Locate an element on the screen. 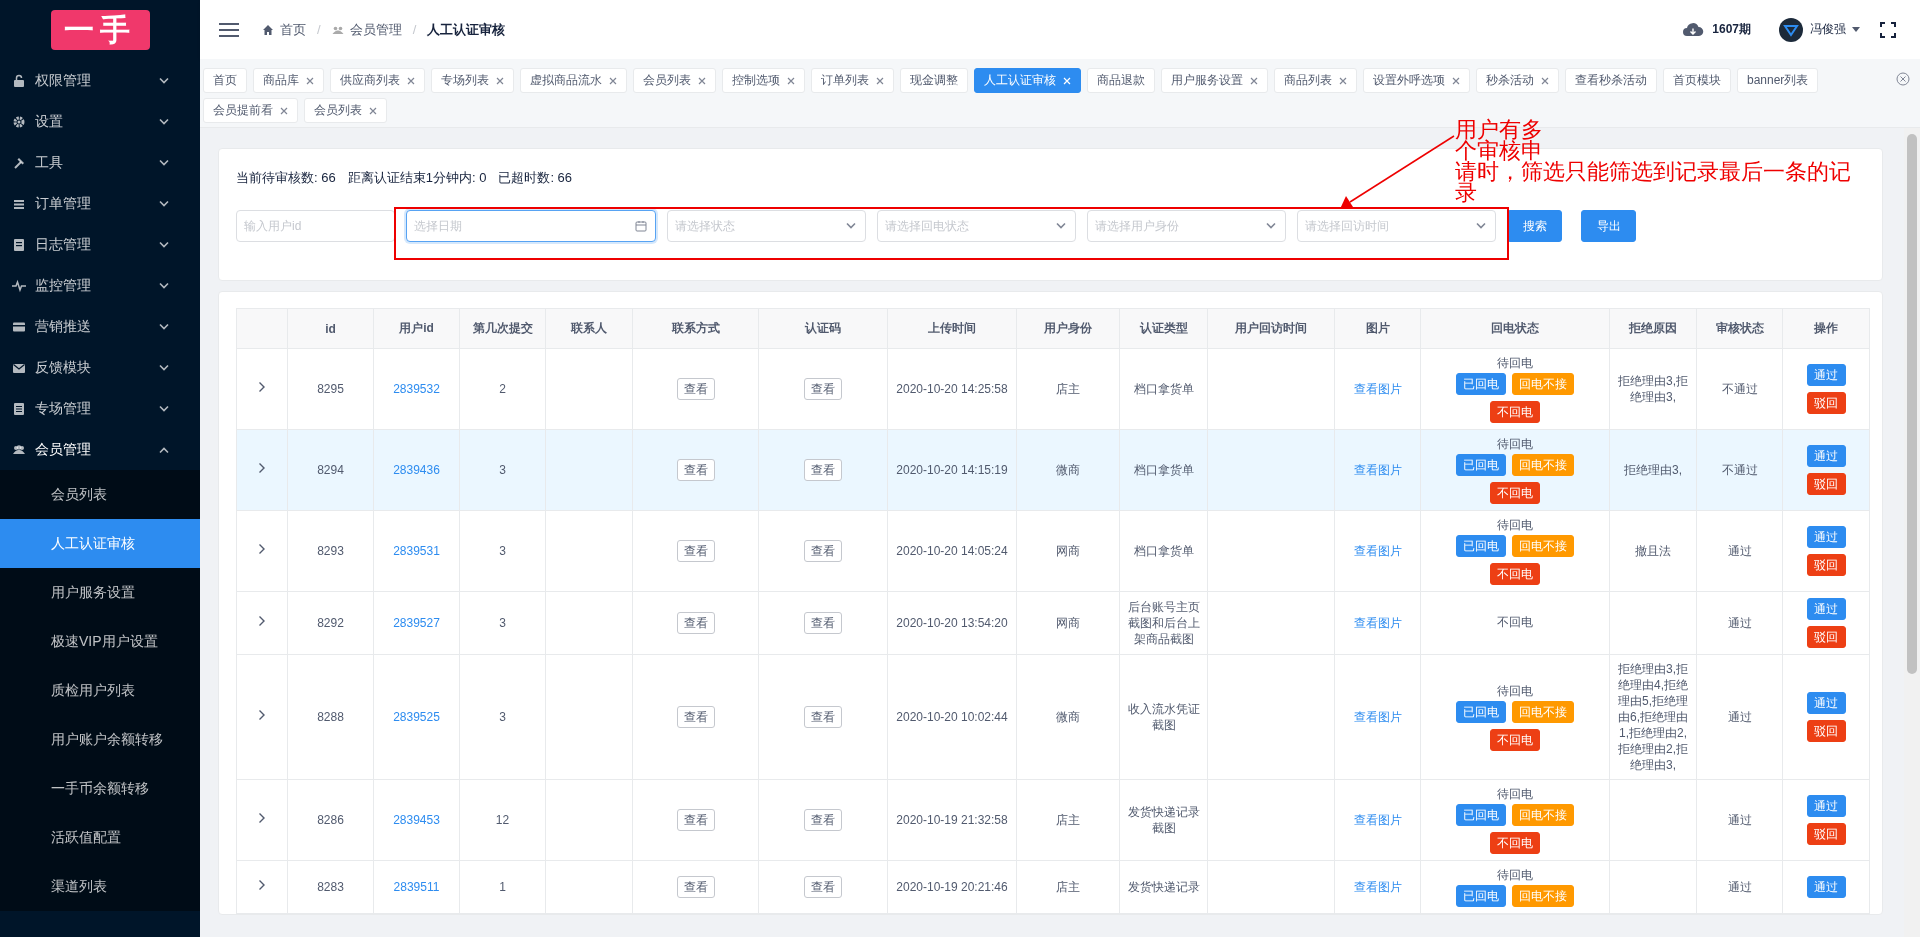 The width and height of the screenshot is (1920, 937). tab: banner列表 is located at coordinates (1778, 80).